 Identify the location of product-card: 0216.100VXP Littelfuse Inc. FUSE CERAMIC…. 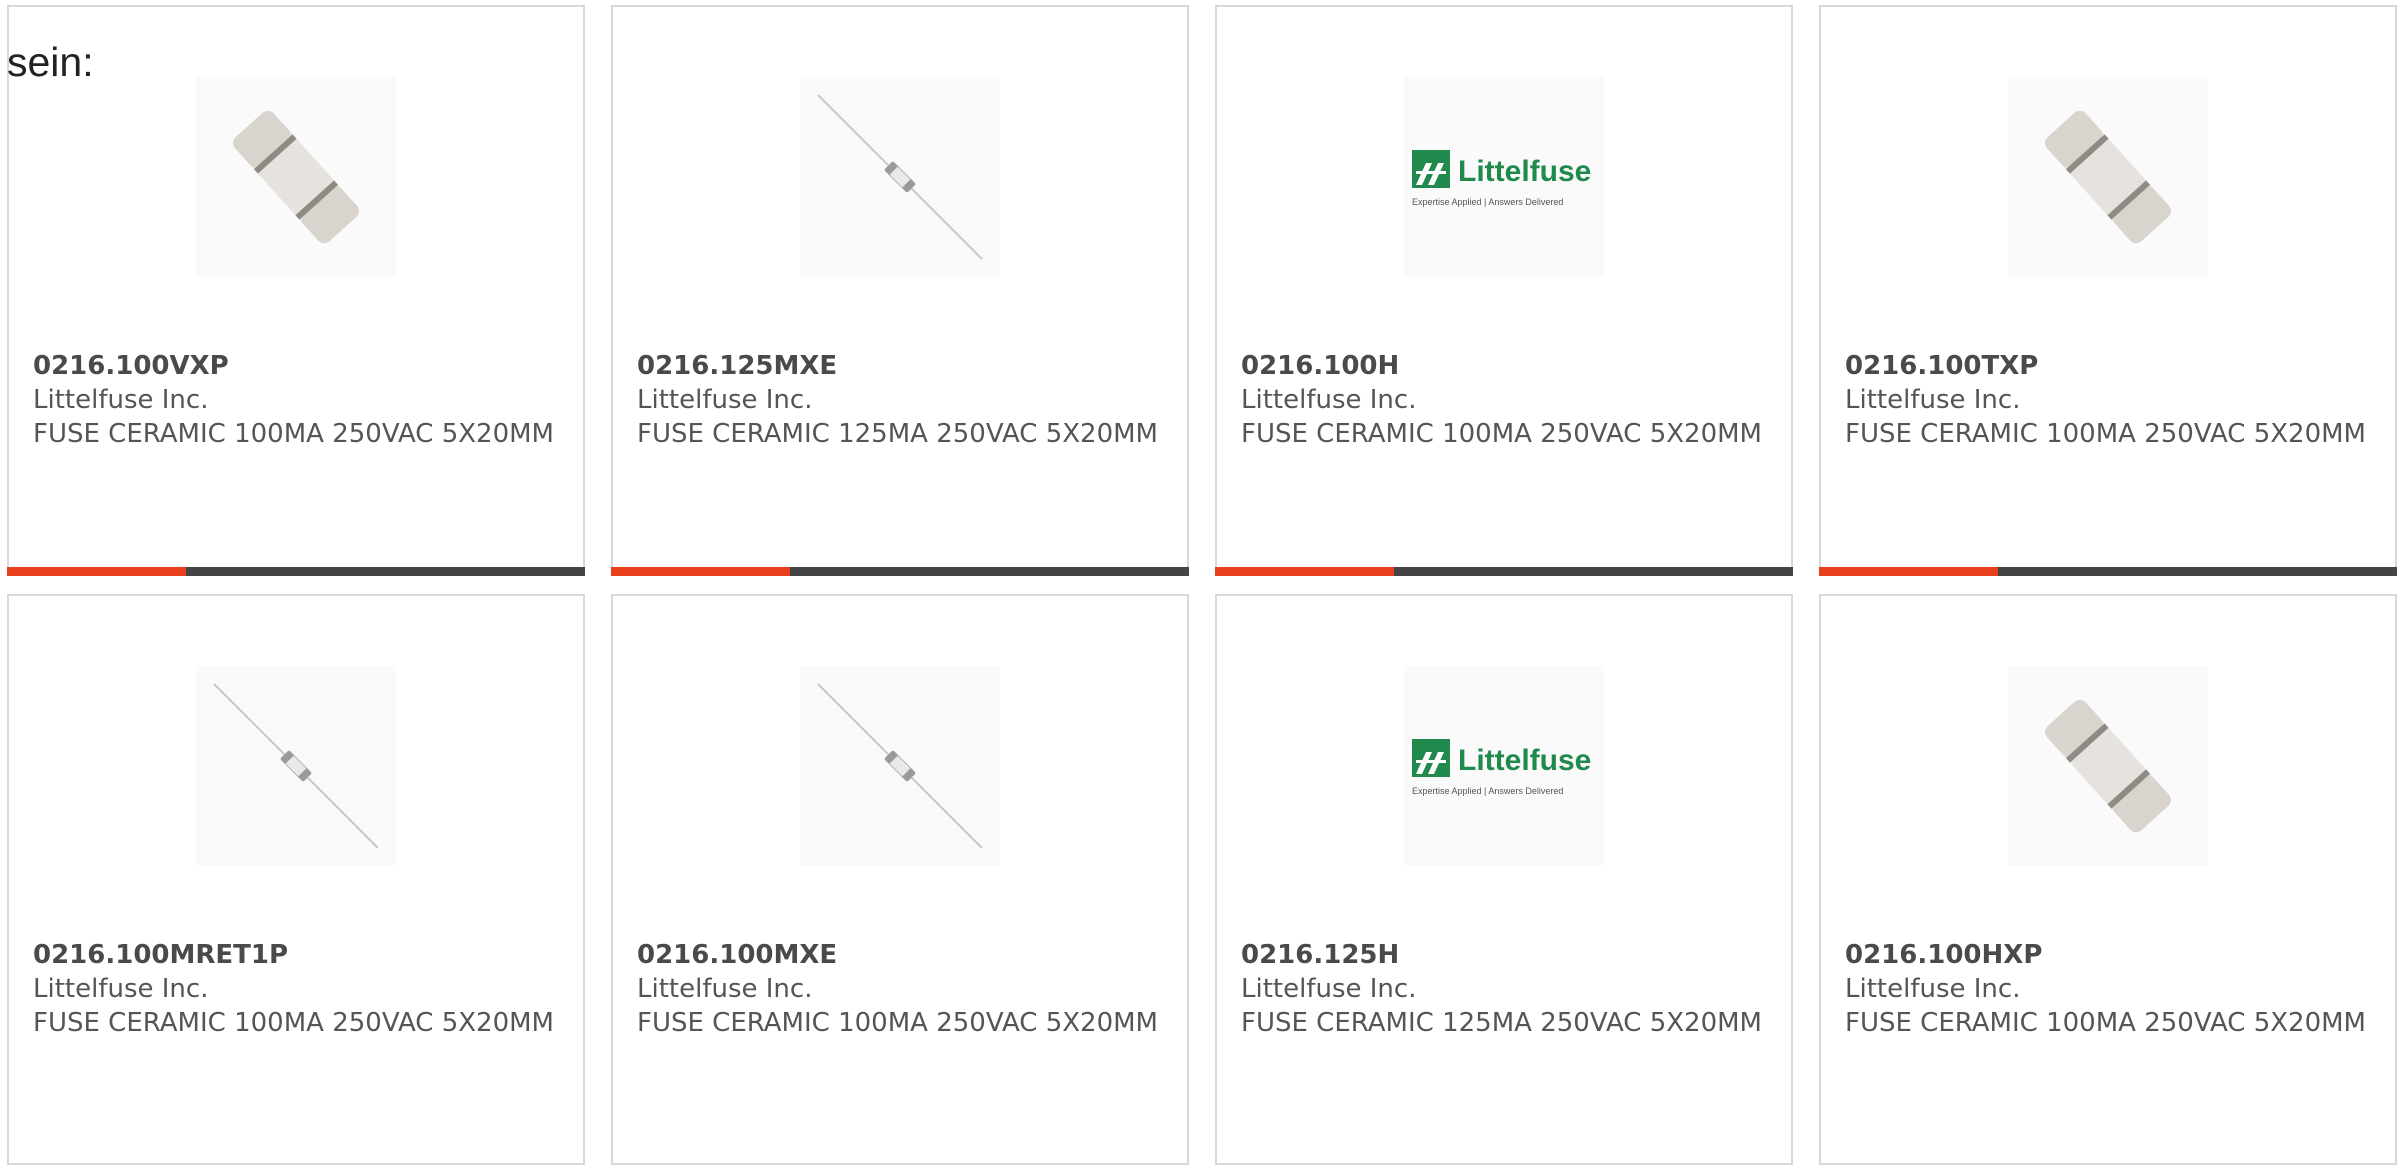
(296, 290).